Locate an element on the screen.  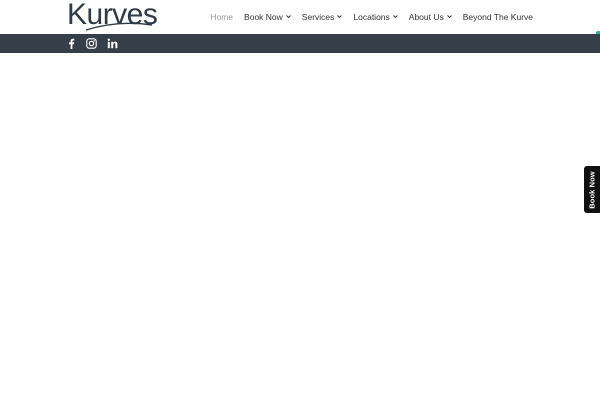
linkedin-icon is located at coordinates (112, 43).